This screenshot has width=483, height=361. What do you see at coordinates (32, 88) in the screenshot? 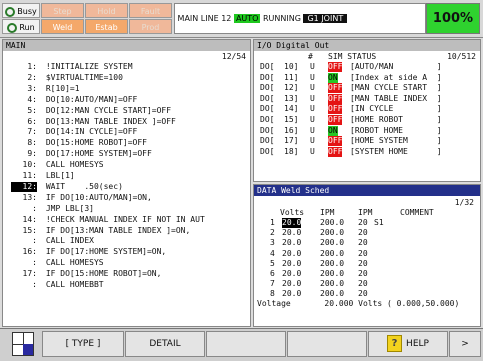
I see `program-line-number: 3:` at bounding box center [32, 88].